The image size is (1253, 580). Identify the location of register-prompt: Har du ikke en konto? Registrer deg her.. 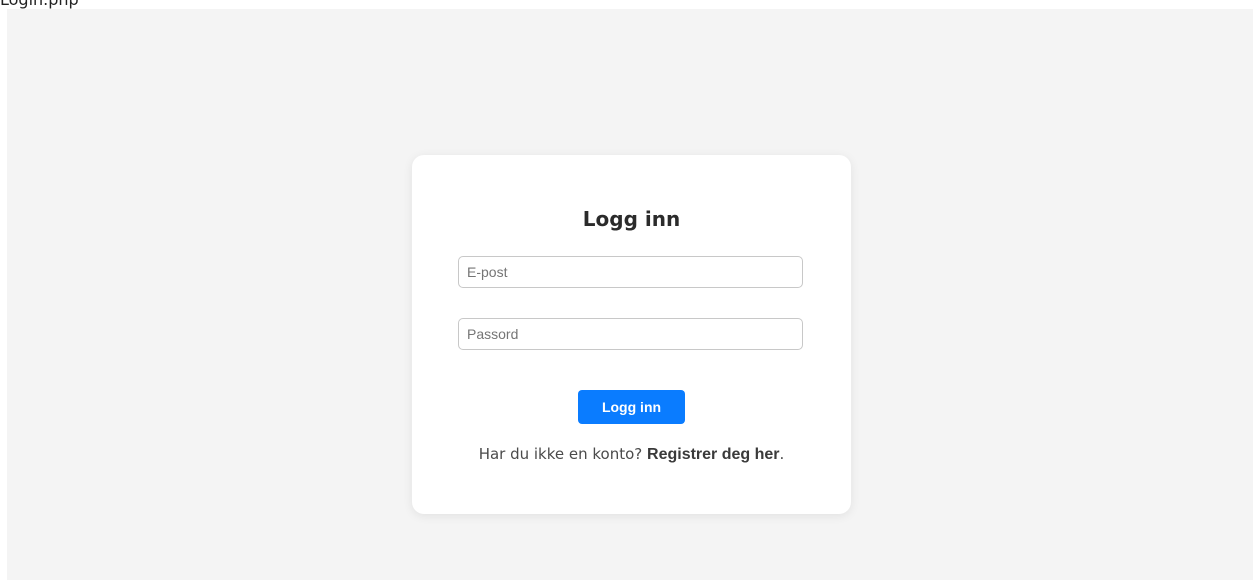
(631, 454).